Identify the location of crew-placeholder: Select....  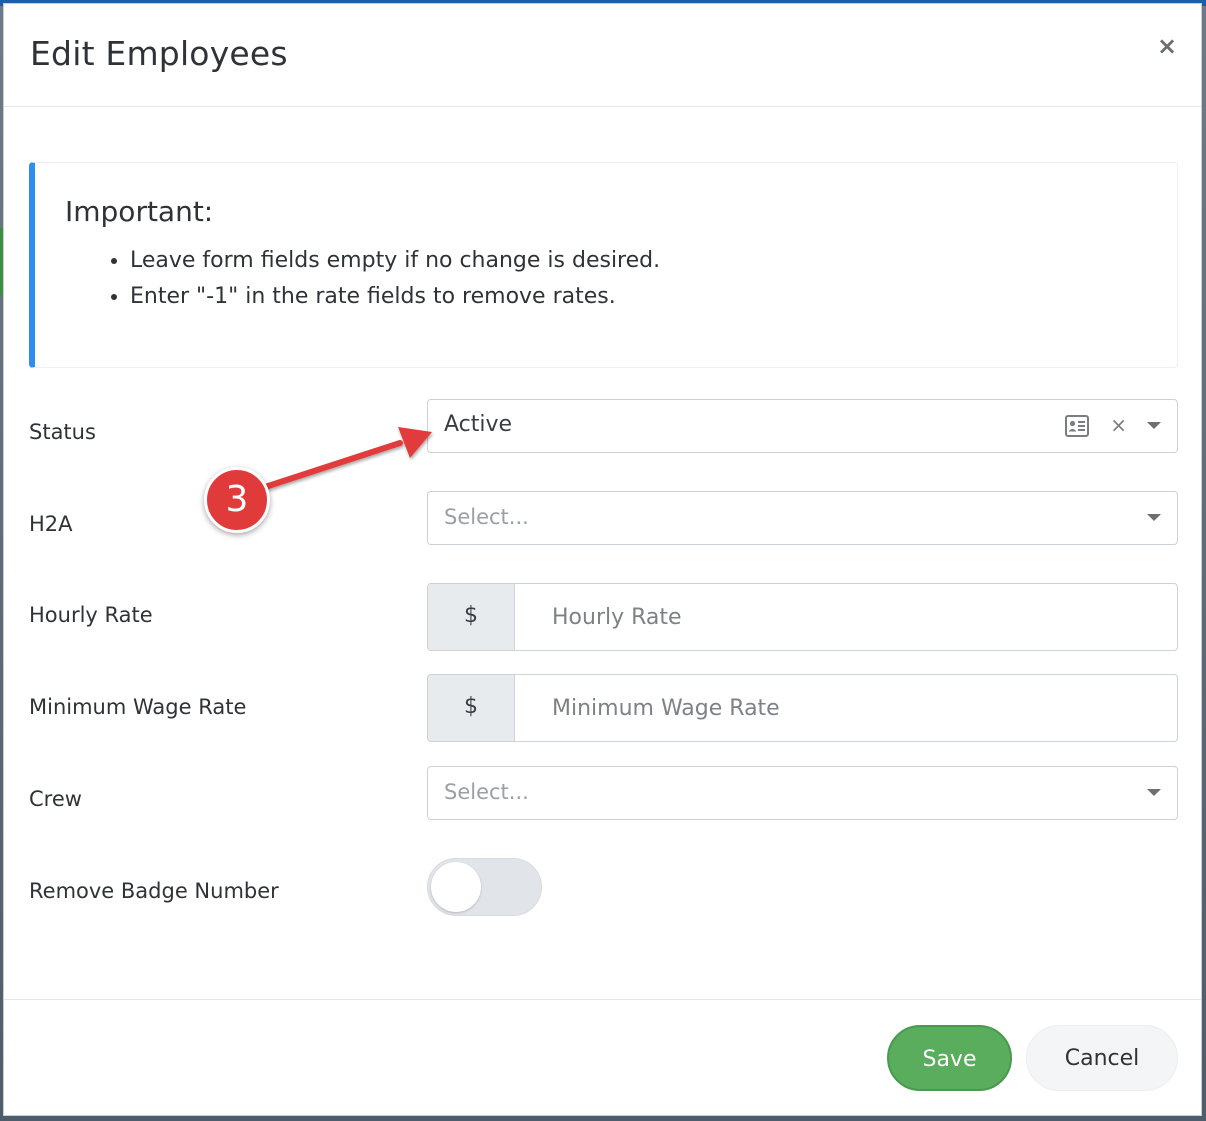
(486, 792).